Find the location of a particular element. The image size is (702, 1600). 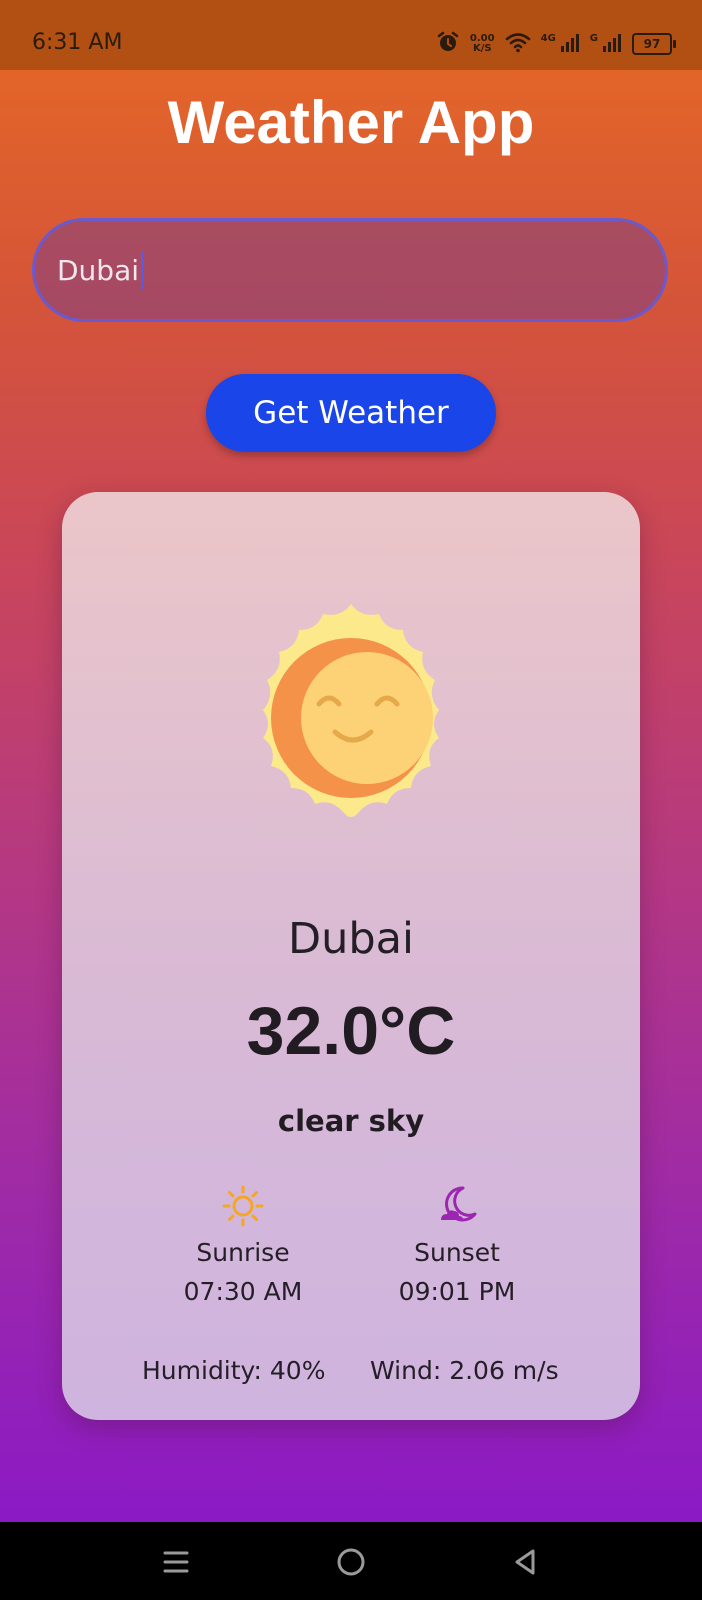

humidity-value: Humidity: 40% is located at coordinates (234, 1370).